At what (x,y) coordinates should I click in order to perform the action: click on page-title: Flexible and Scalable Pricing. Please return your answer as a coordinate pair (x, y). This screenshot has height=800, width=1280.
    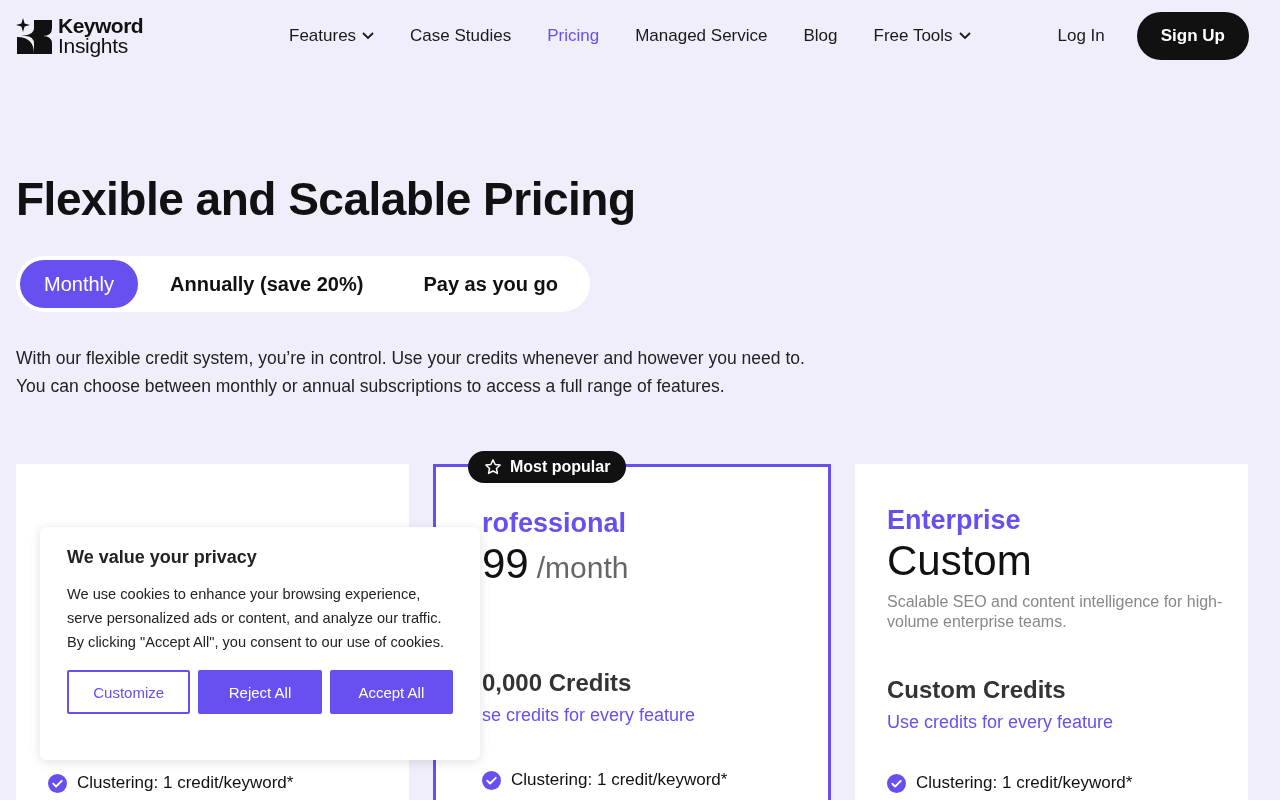
    Looking at the image, I should click on (326, 199).